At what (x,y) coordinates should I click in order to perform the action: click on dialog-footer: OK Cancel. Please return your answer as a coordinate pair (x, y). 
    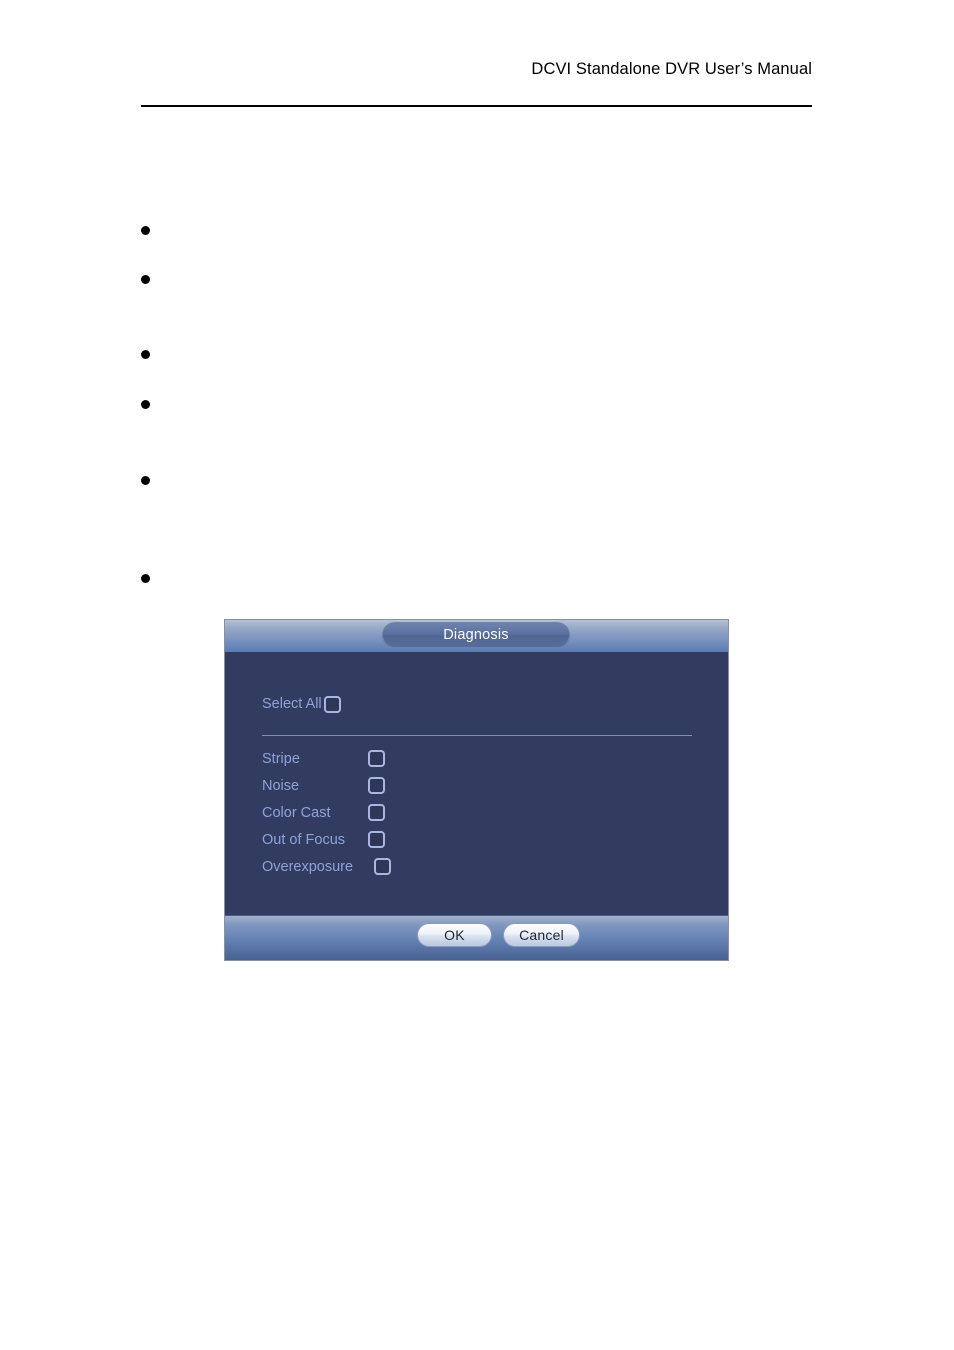
    Looking at the image, I should click on (476, 937).